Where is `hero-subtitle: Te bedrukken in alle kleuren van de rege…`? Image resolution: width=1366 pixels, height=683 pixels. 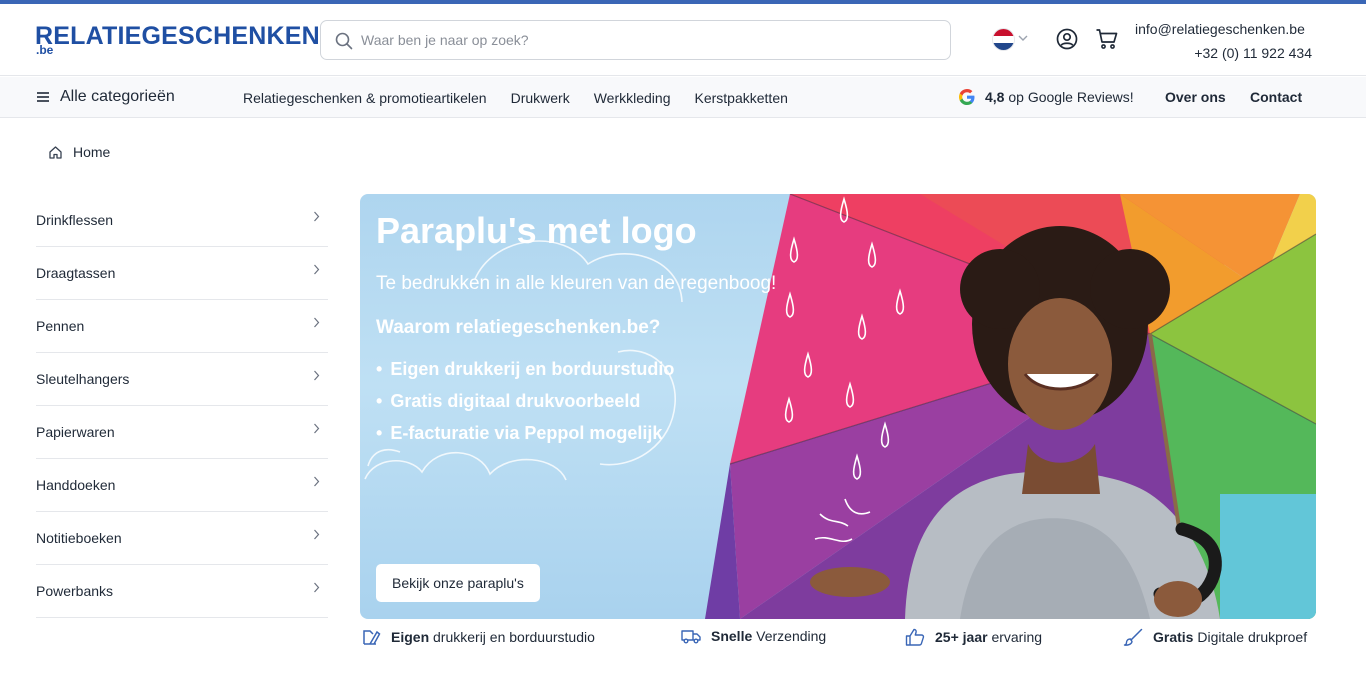
hero-subtitle: Te bedrukken in alle kleuren van de rege… is located at coordinates (576, 283).